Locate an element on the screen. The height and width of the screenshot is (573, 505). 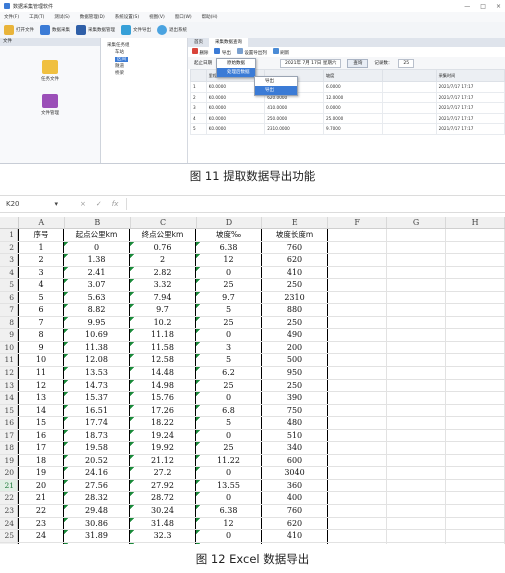
column-header-h: H is located at coordinates (475, 222).